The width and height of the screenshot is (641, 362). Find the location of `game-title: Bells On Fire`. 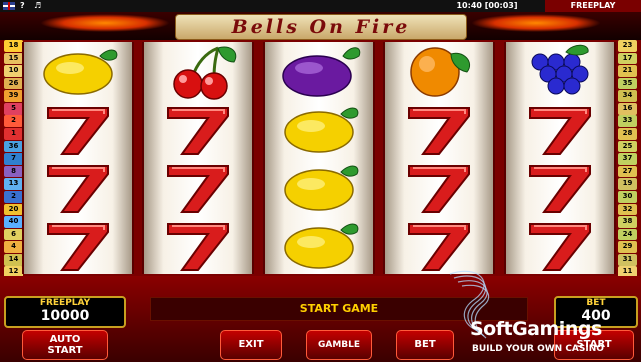

game-title: Bells On Fire is located at coordinates (321, 27).